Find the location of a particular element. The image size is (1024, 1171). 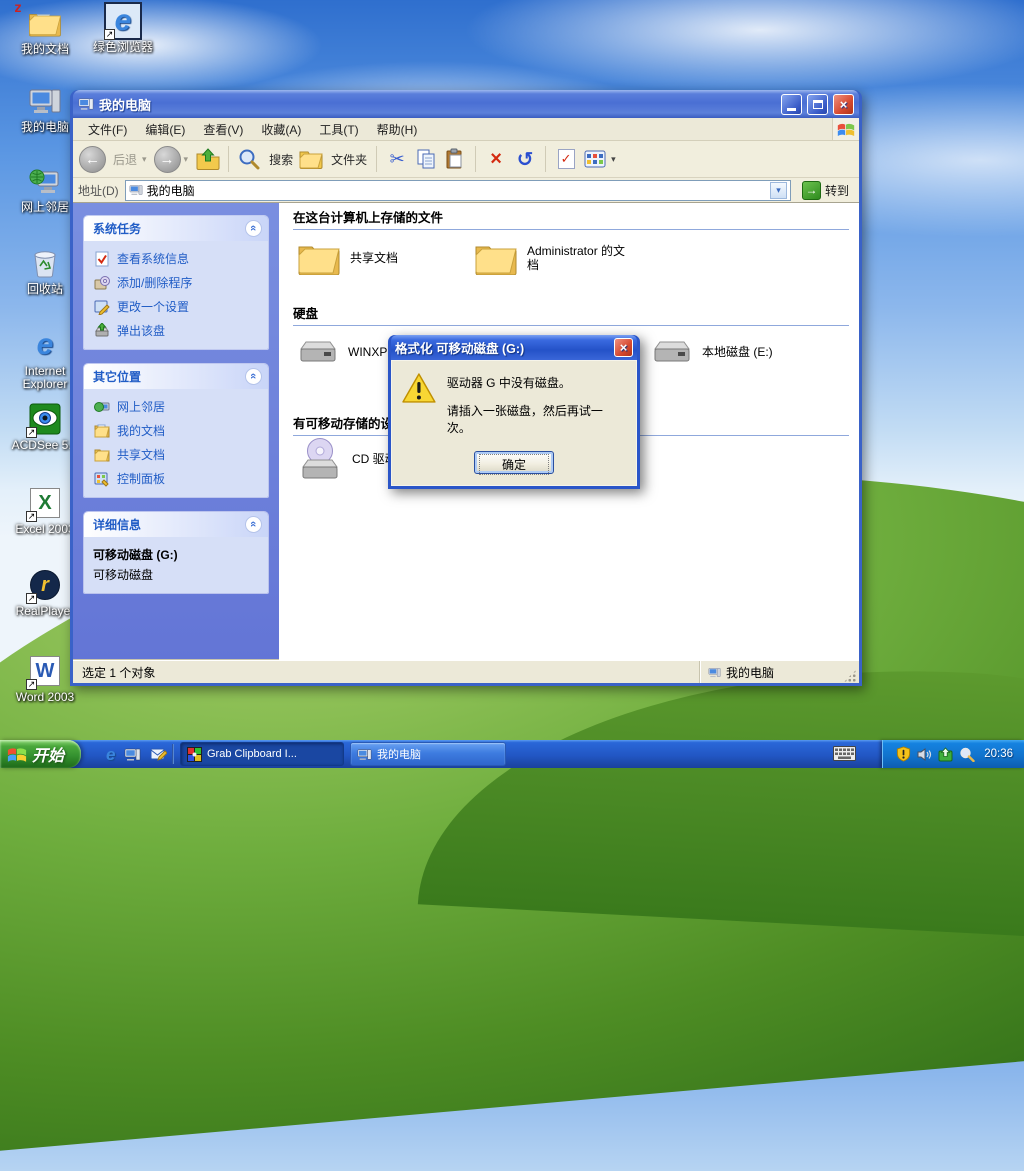

system-info-icon is located at coordinates (101, 258).